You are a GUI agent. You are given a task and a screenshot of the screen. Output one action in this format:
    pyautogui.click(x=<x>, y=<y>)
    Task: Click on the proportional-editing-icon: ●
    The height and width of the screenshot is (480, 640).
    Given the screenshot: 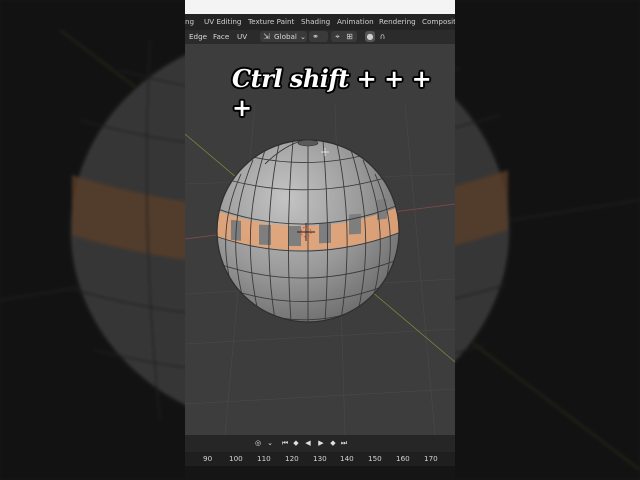 What is the action you would take?
    pyautogui.click(x=370, y=36)
    